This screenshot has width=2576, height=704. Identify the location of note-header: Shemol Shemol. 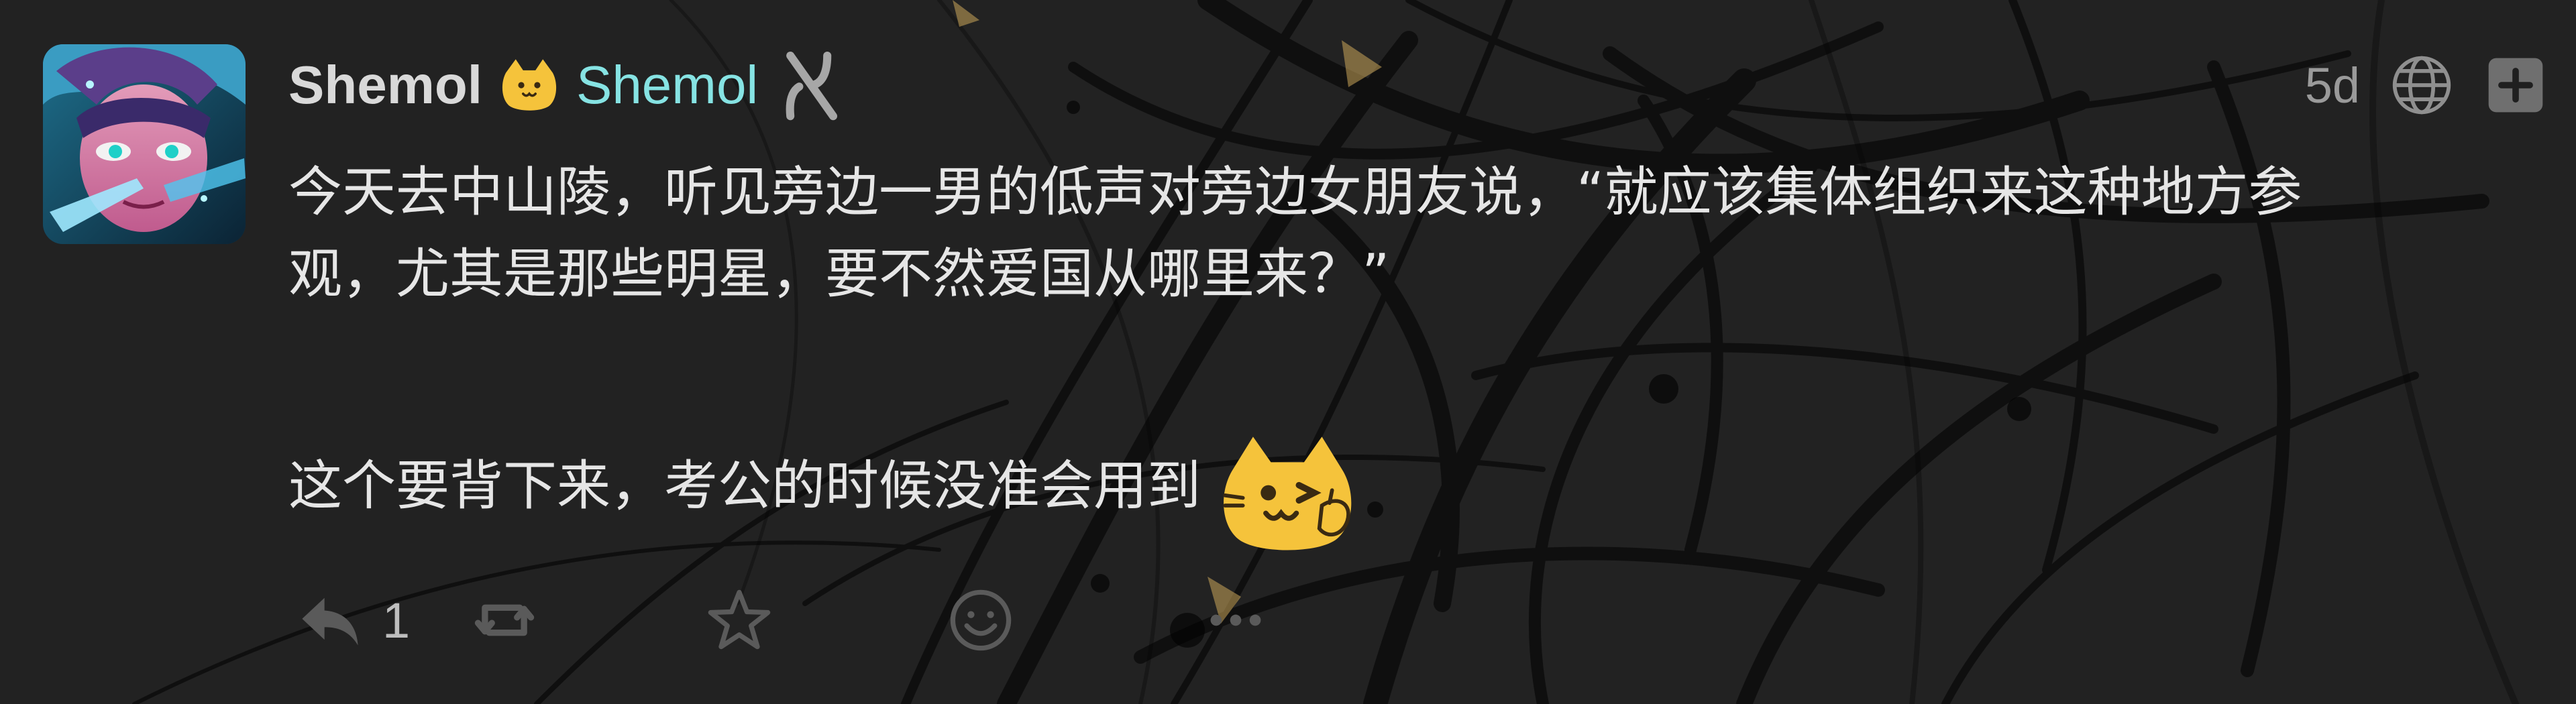
(568, 85).